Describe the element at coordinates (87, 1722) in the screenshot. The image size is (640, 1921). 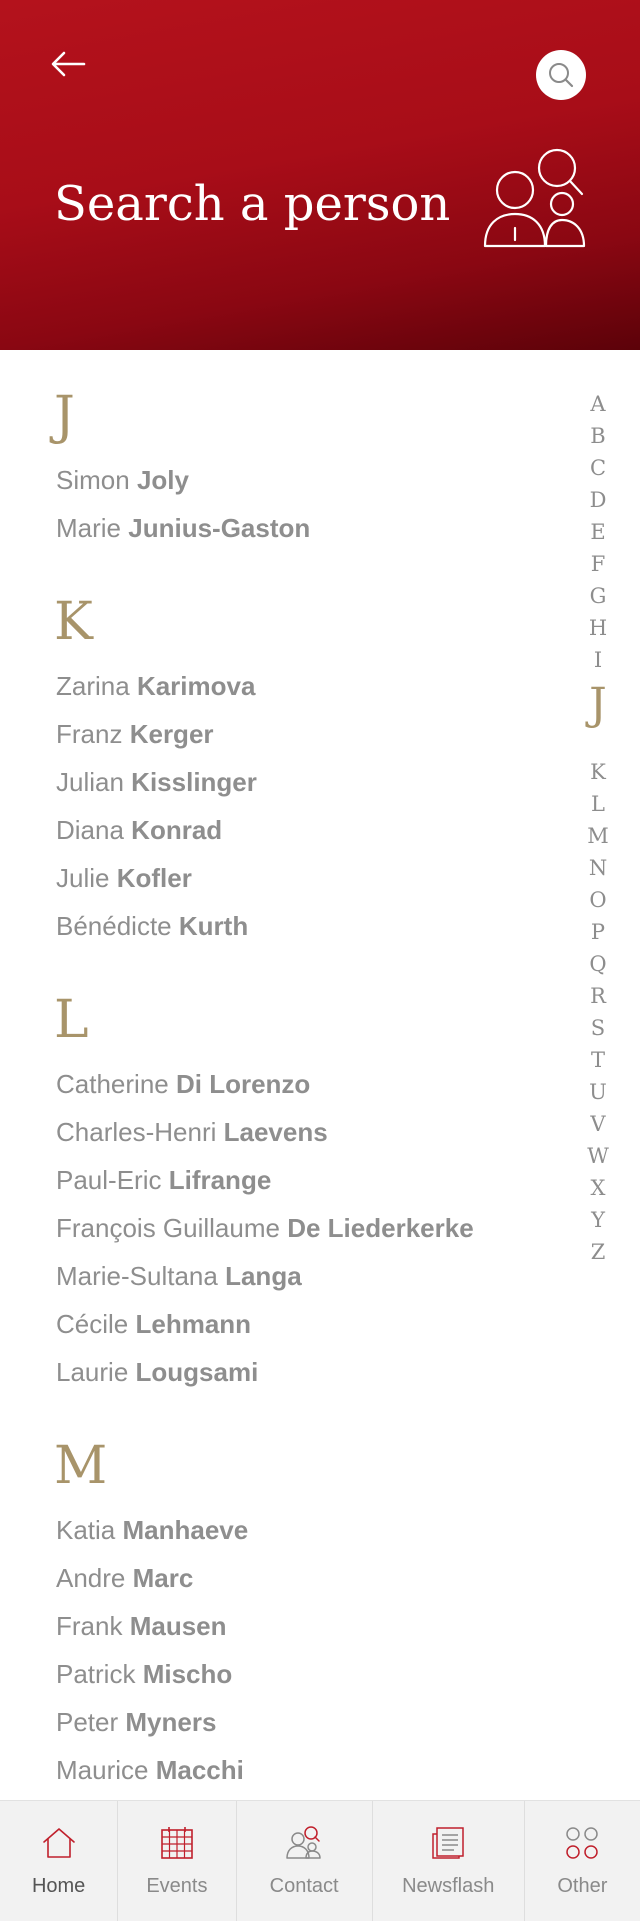
I see `person-first-name: Peter` at that location.